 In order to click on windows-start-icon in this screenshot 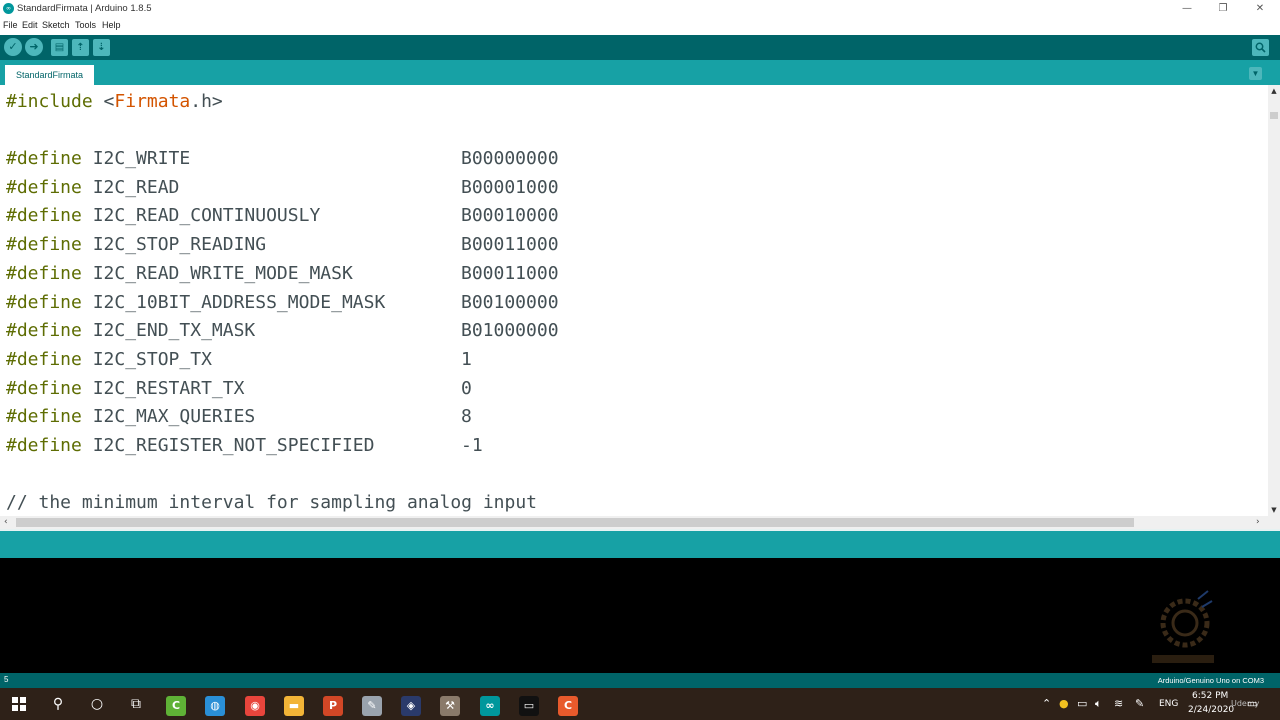, I will do `click(19, 704)`.